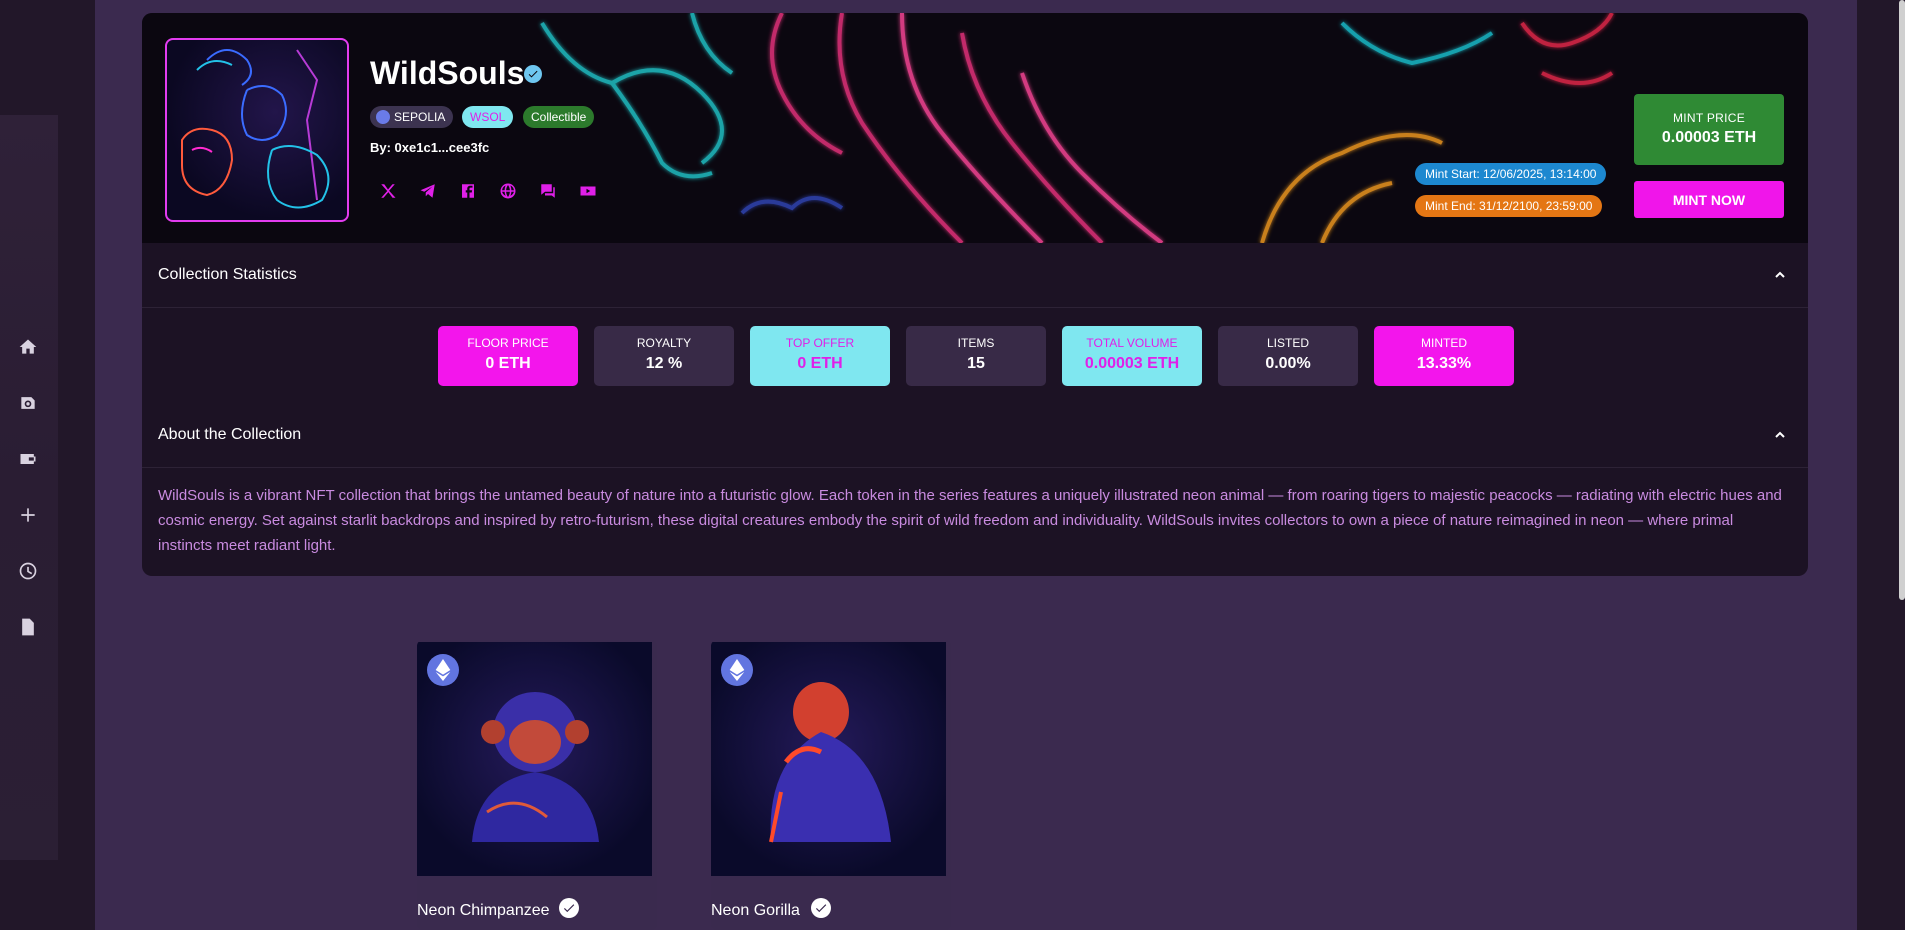 Image resolution: width=1905 pixels, height=930 pixels. I want to click on nft-name: Neon Chimpanzee, so click(483, 910).